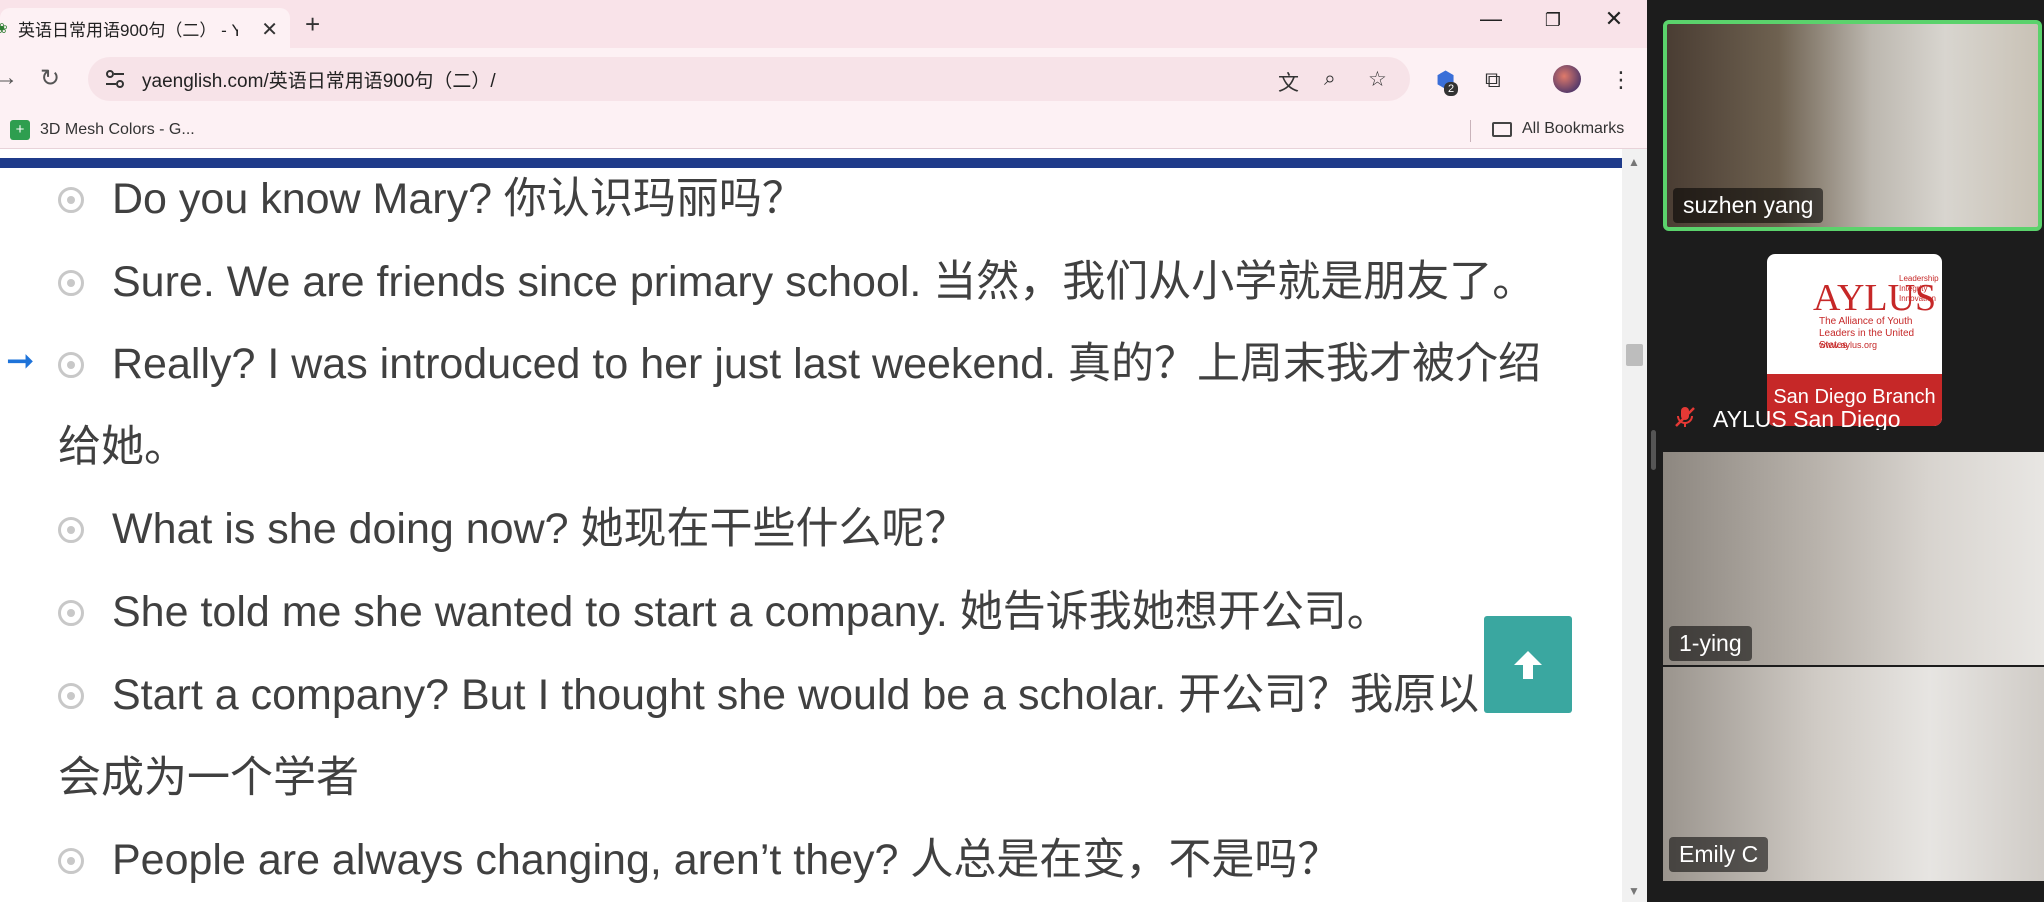  What do you see at coordinates (749, 79) in the screenshot?
I see `address-bar: yaenglish.com/英语日常用语900句（二）/ 文 ⌕ ☆` at bounding box center [749, 79].